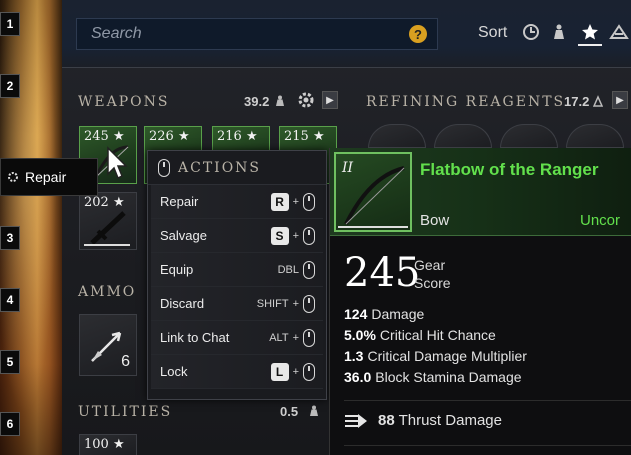  What do you see at coordinates (279, 236) in the screenshot?
I see `keycap: S` at bounding box center [279, 236].